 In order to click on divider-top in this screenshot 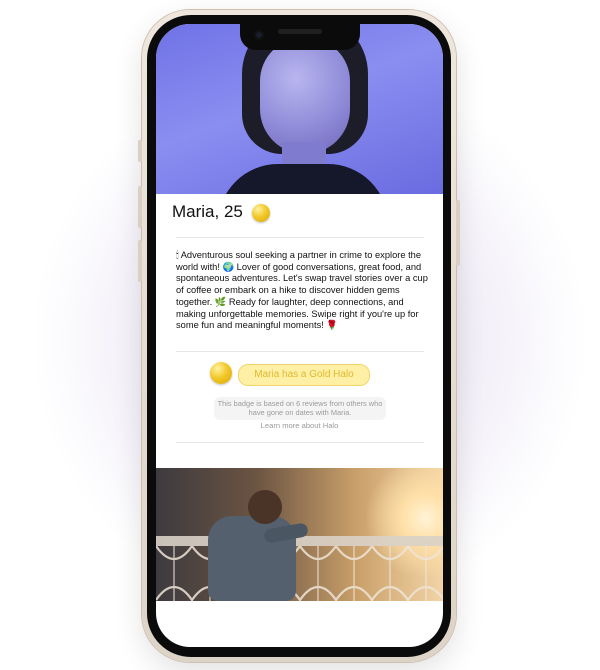, I will do `click(300, 237)`.